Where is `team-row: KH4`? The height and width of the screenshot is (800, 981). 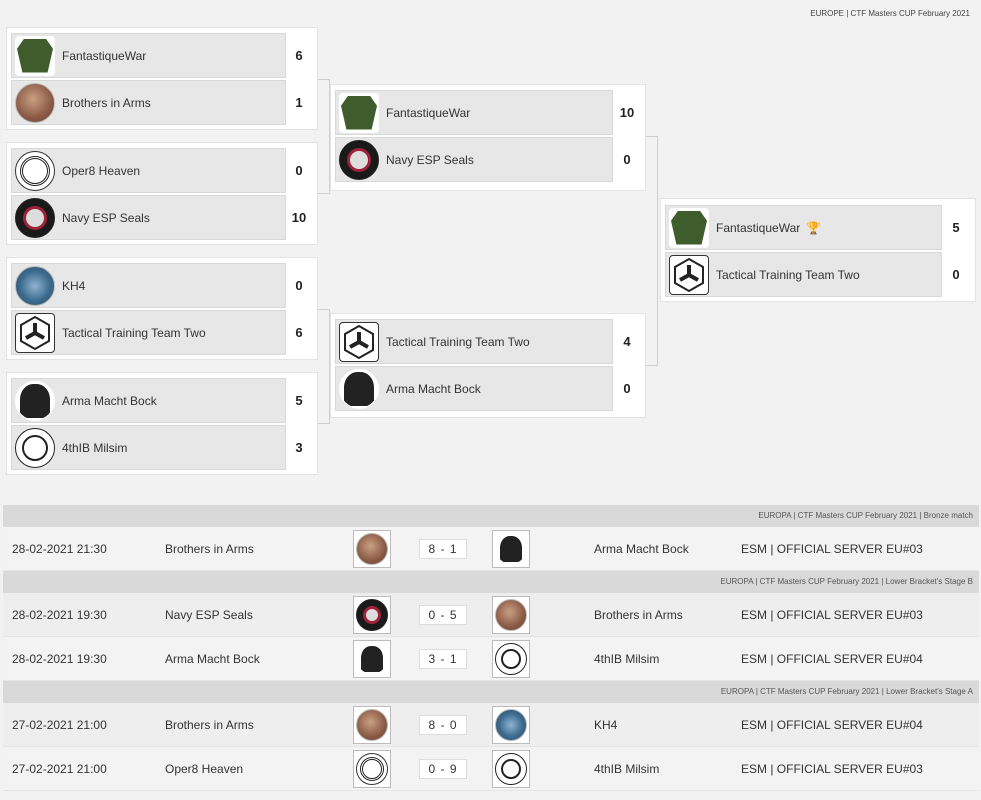
team-row: KH4 is located at coordinates (148, 285).